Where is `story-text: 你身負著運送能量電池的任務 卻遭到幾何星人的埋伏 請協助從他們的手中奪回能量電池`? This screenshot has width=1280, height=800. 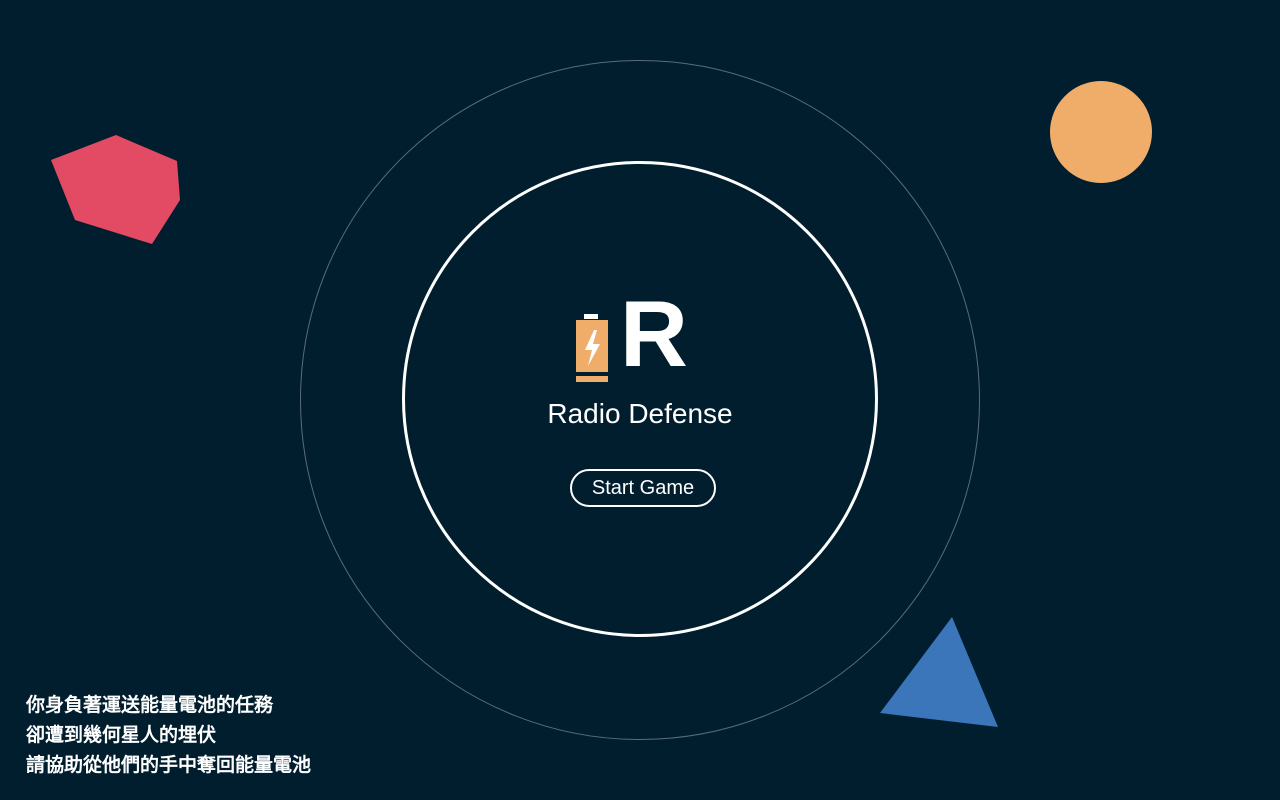
story-text: 你身負著運送能量電池的任務 卻遭到幾何星人的埋伏 請協助從他們的手中奪回能量電池 is located at coordinates (168, 735).